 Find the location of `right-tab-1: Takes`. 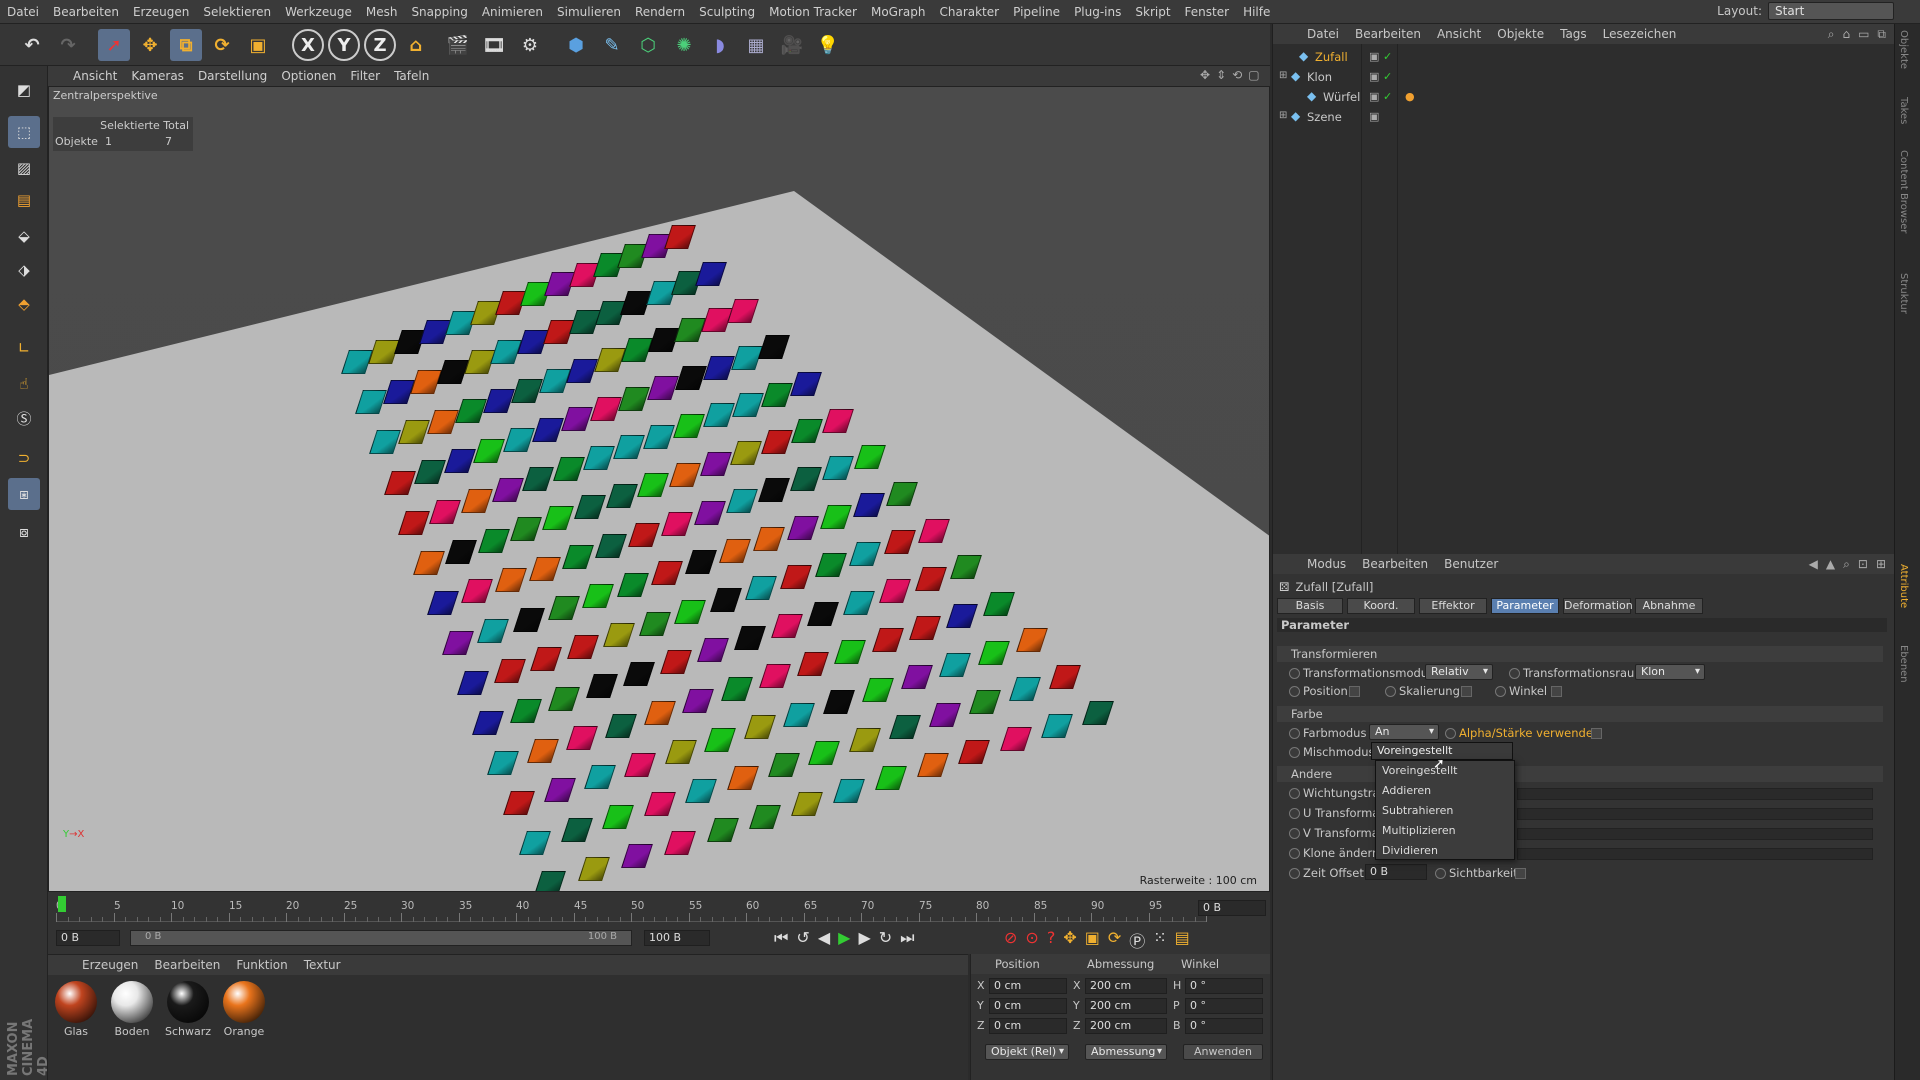

right-tab-1: Takes is located at coordinates (1903, 110).